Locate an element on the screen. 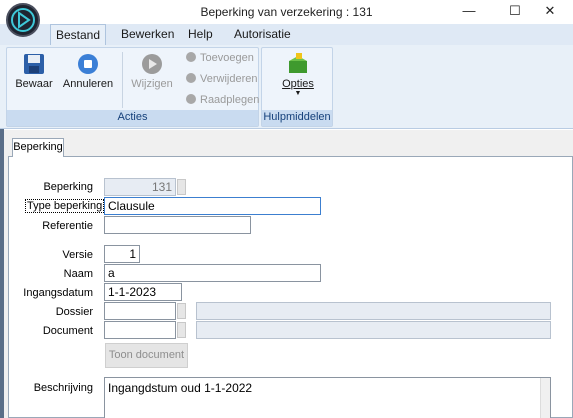 The height and width of the screenshot is (418, 573). beschrijving-label: Beschrijving is located at coordinates (63, 388).